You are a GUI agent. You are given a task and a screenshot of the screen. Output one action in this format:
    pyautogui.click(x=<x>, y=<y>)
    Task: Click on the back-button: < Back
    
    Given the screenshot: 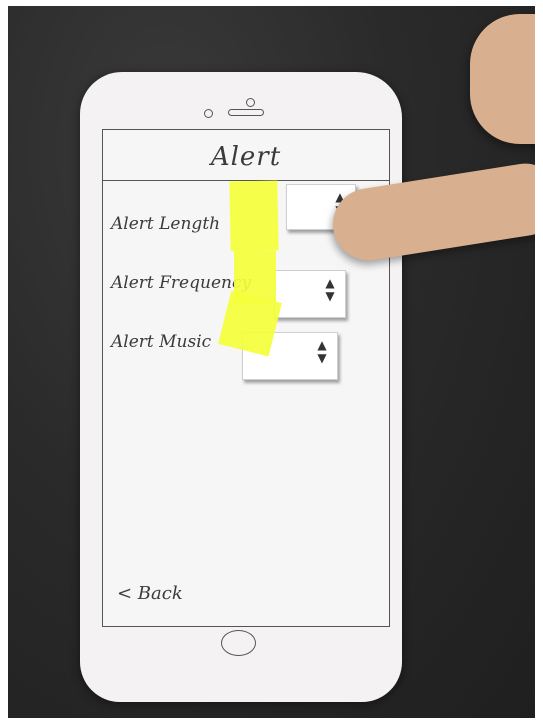 What is the action you would take?
    pyautogui.click(x=150, y=593)
    